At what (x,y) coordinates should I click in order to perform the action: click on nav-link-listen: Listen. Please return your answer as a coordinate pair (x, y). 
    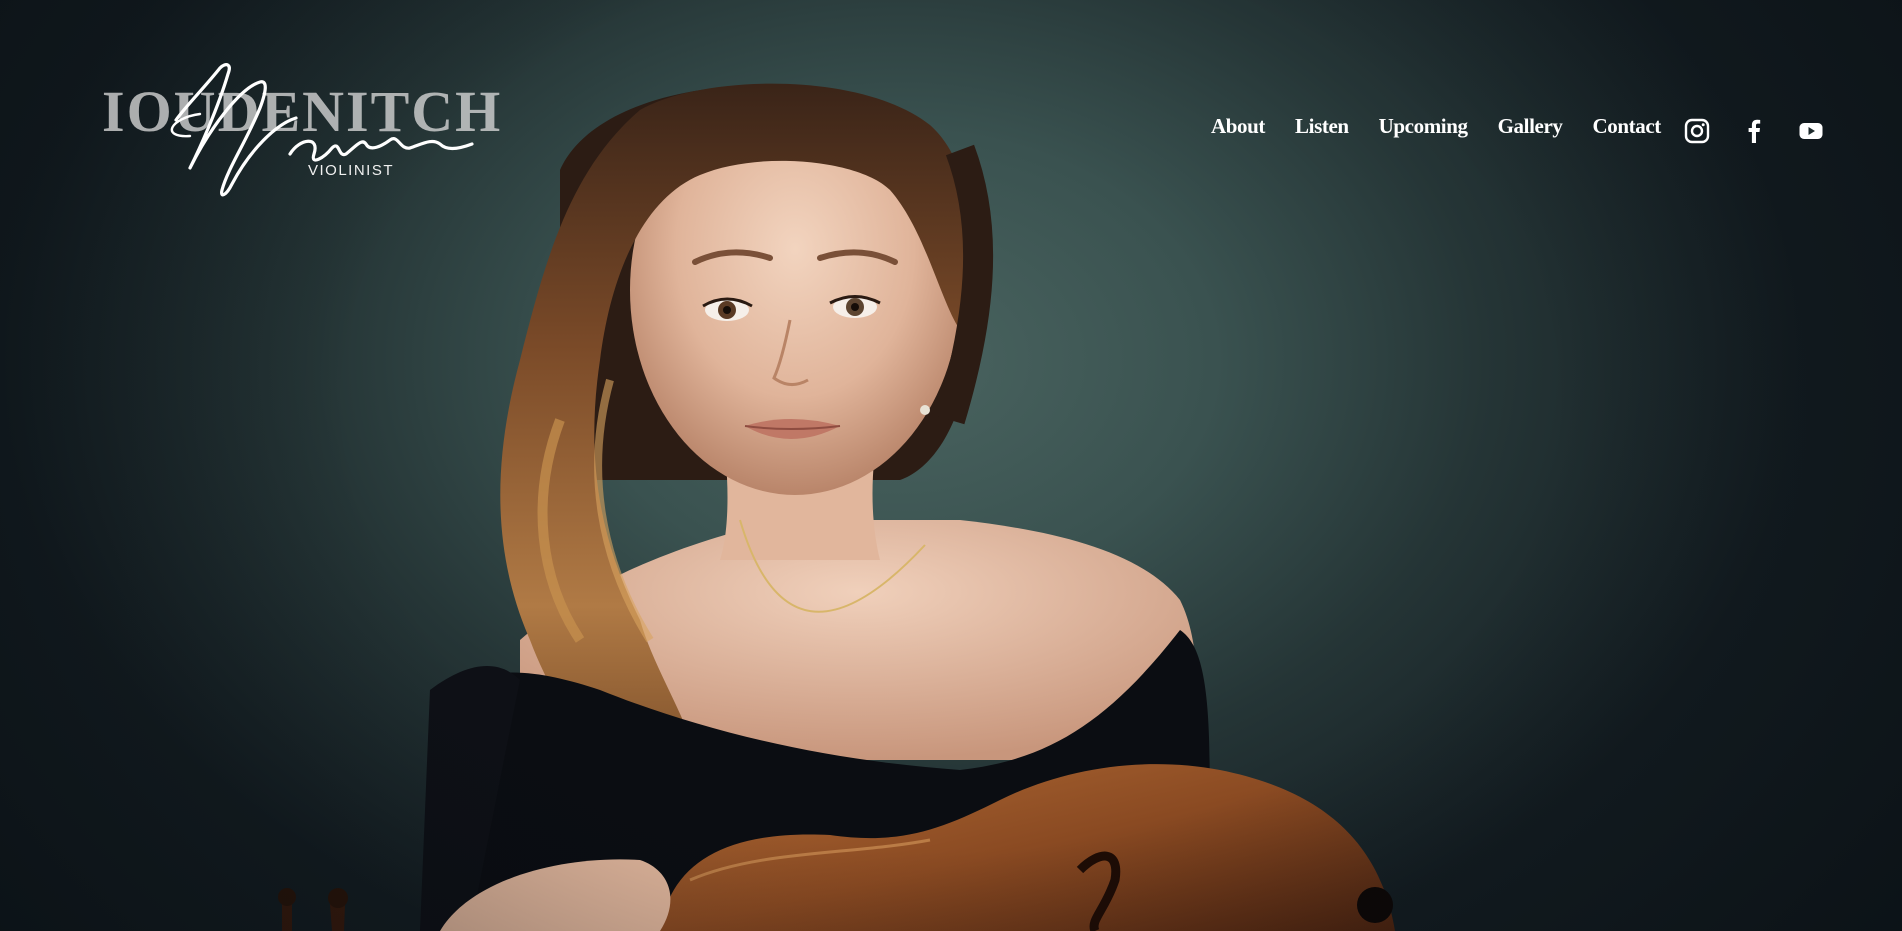
    Looking at the image, I should click on (1322, 126).